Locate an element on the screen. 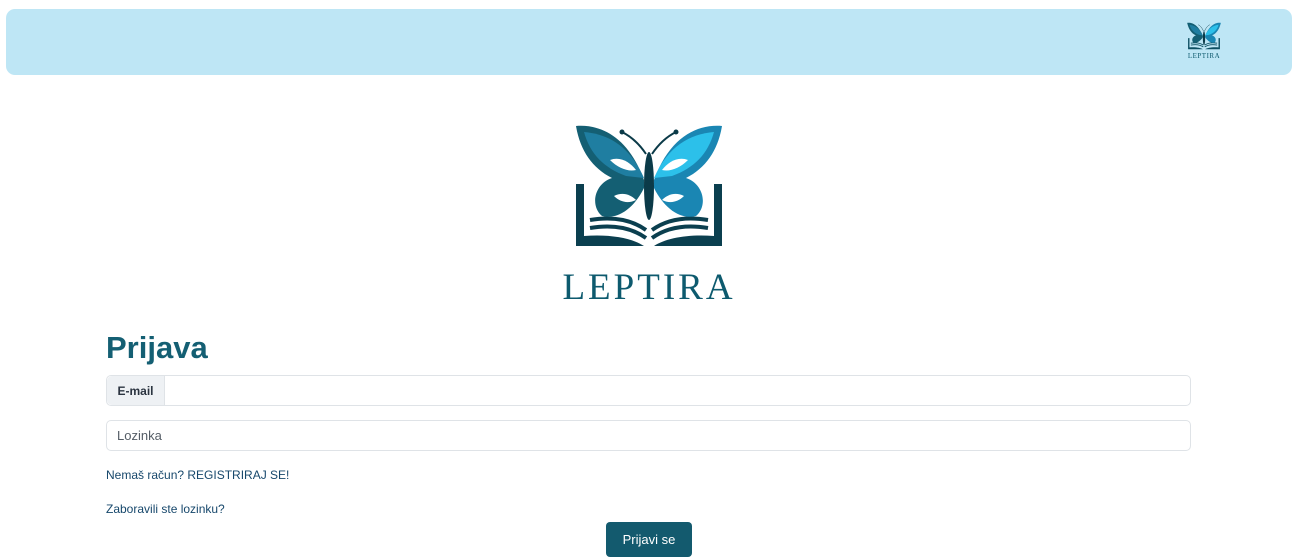  password-input is located at coordinates (648, 435).